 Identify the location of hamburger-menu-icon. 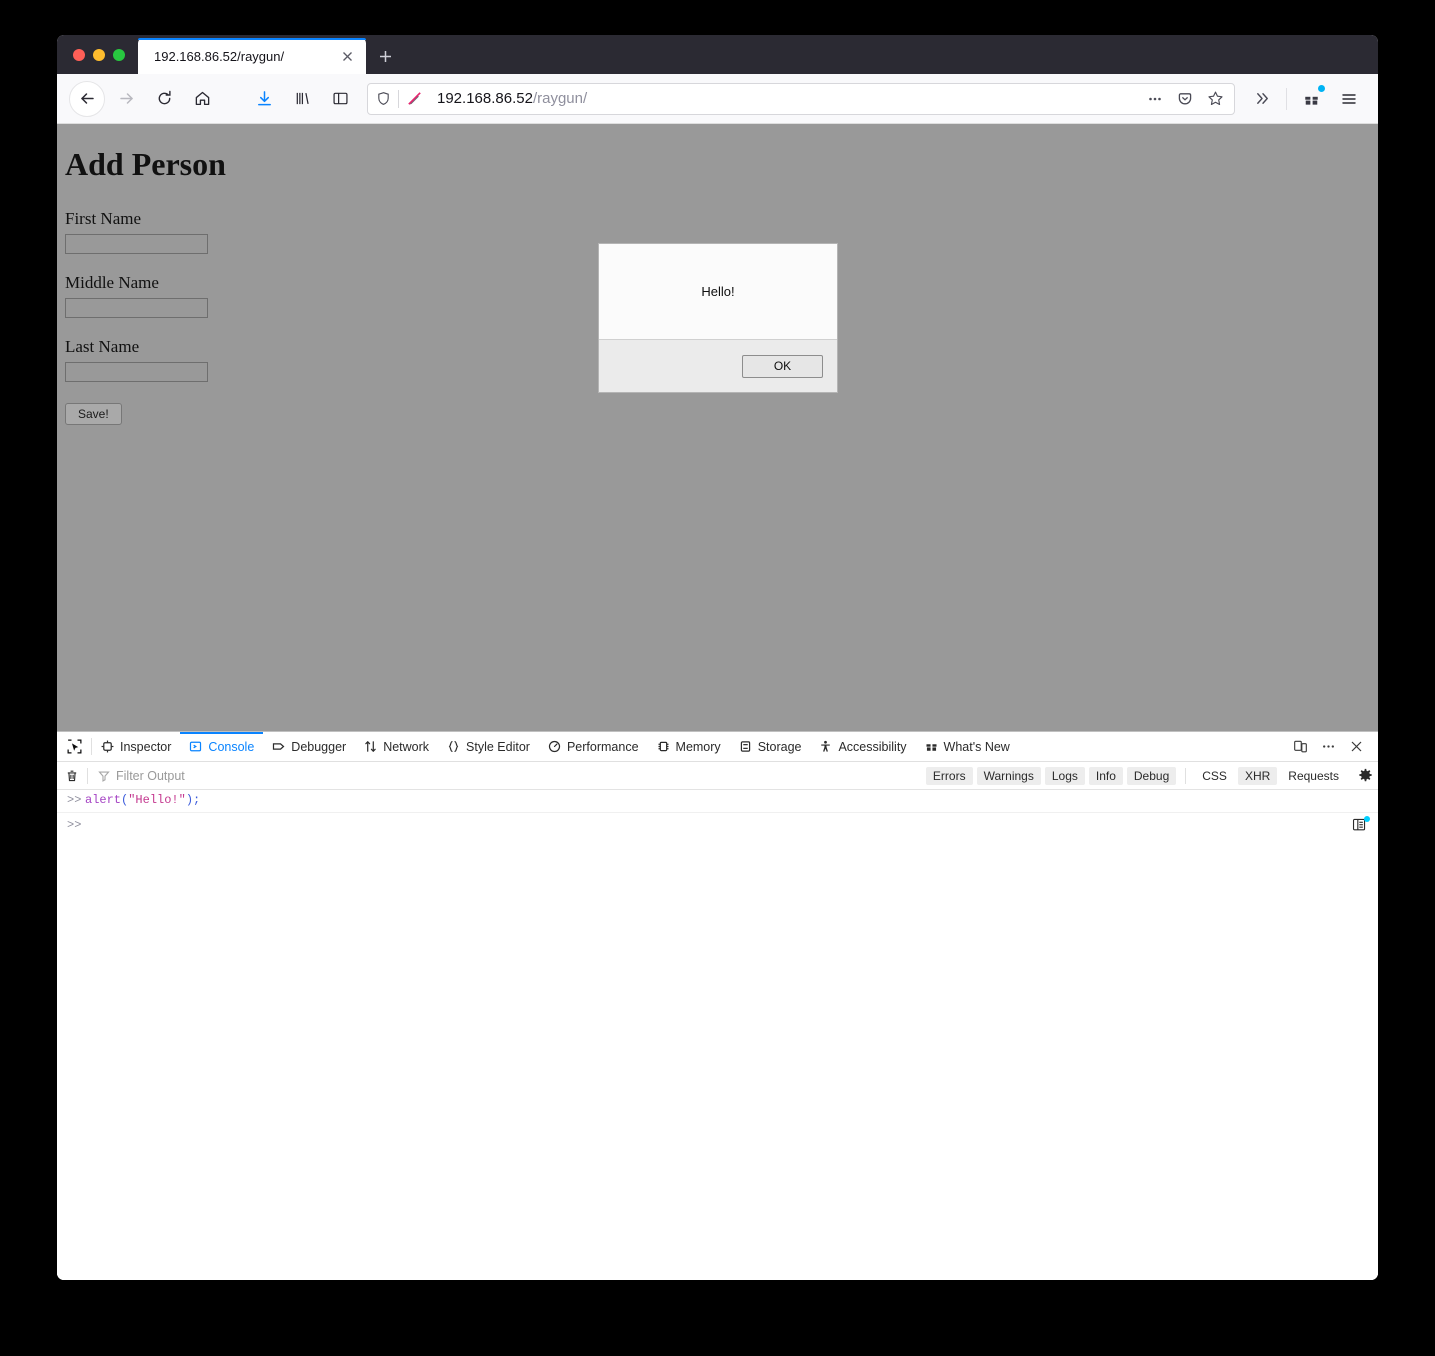
(1349, 99).